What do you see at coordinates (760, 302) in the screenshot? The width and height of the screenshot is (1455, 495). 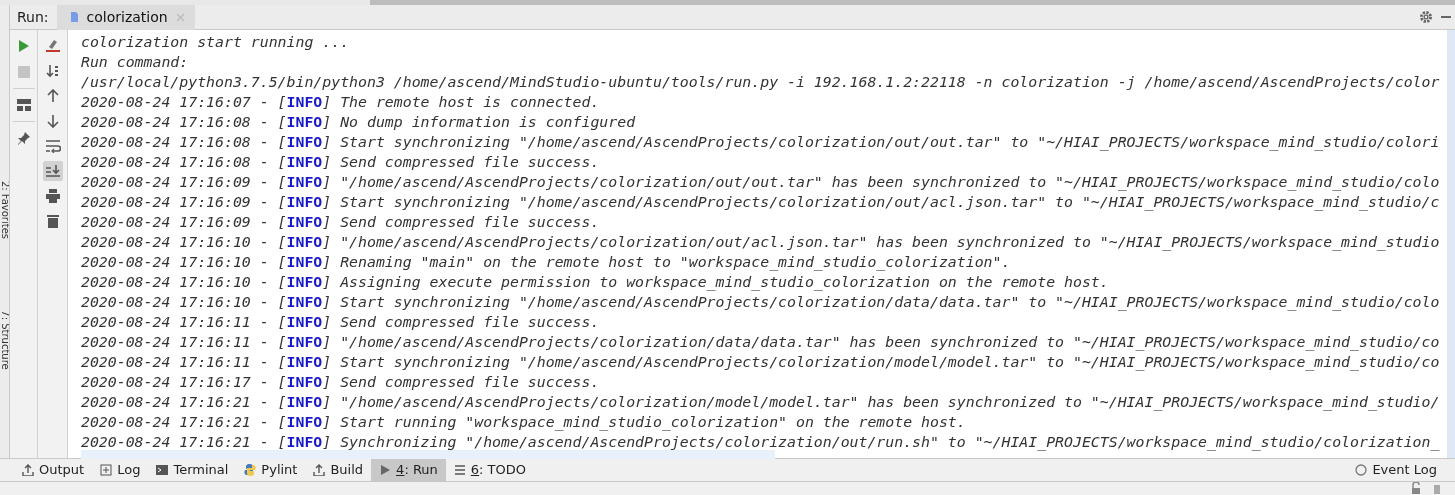 I see `log-line: 2020-08-24 17:16:10 - [INFO] Start synchronizing "/home/ascend/AscendProjects/colorization/data/data.tar" to "~/HIAI_PROJECTS/workspace_mind_studio/colo` at bounding box center [760, 302].